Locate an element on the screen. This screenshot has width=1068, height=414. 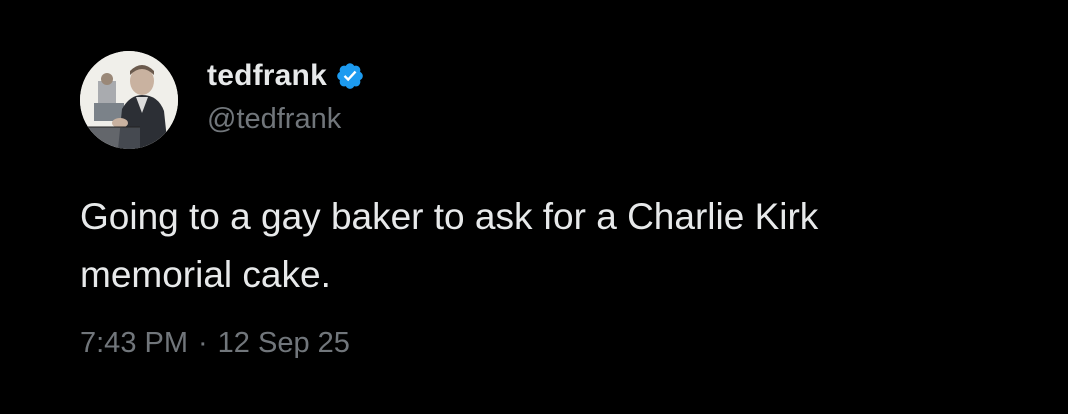
courtroom-sketch-avatar-icon is located at coordinates (129, 100).